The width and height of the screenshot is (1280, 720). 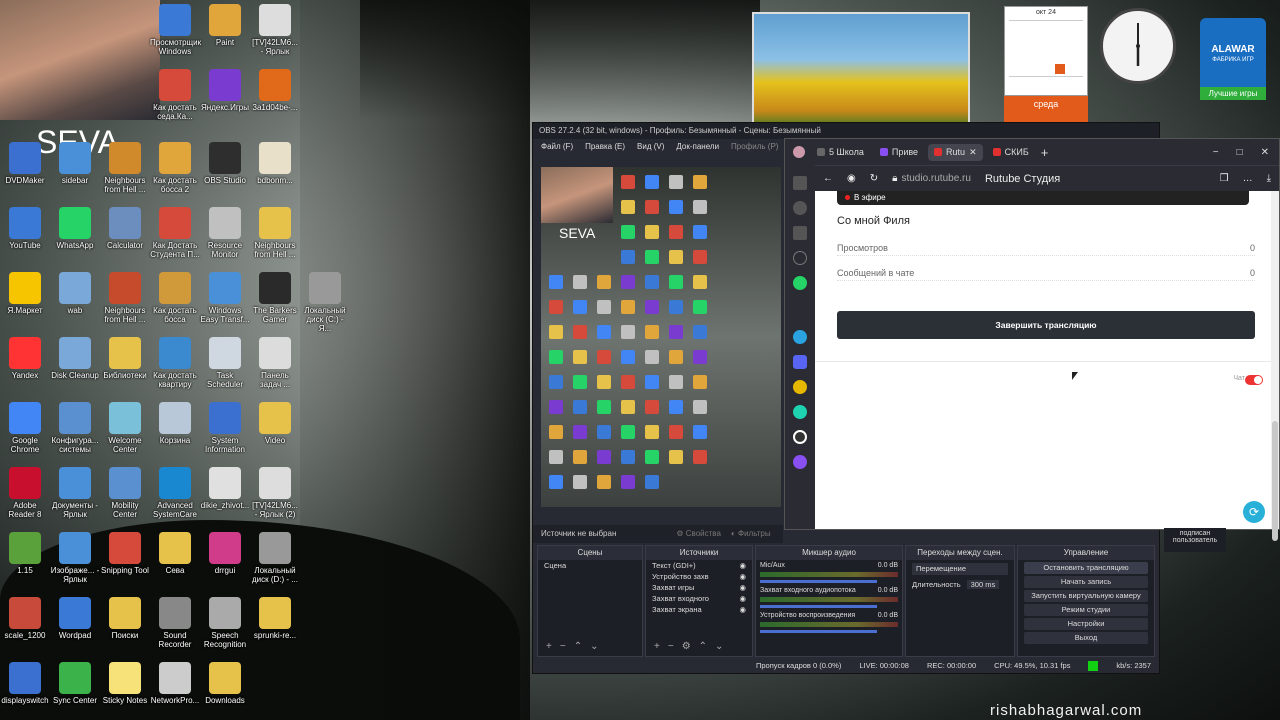 I want to click on control-button: Начать запись, so click(x=1086, y=582).